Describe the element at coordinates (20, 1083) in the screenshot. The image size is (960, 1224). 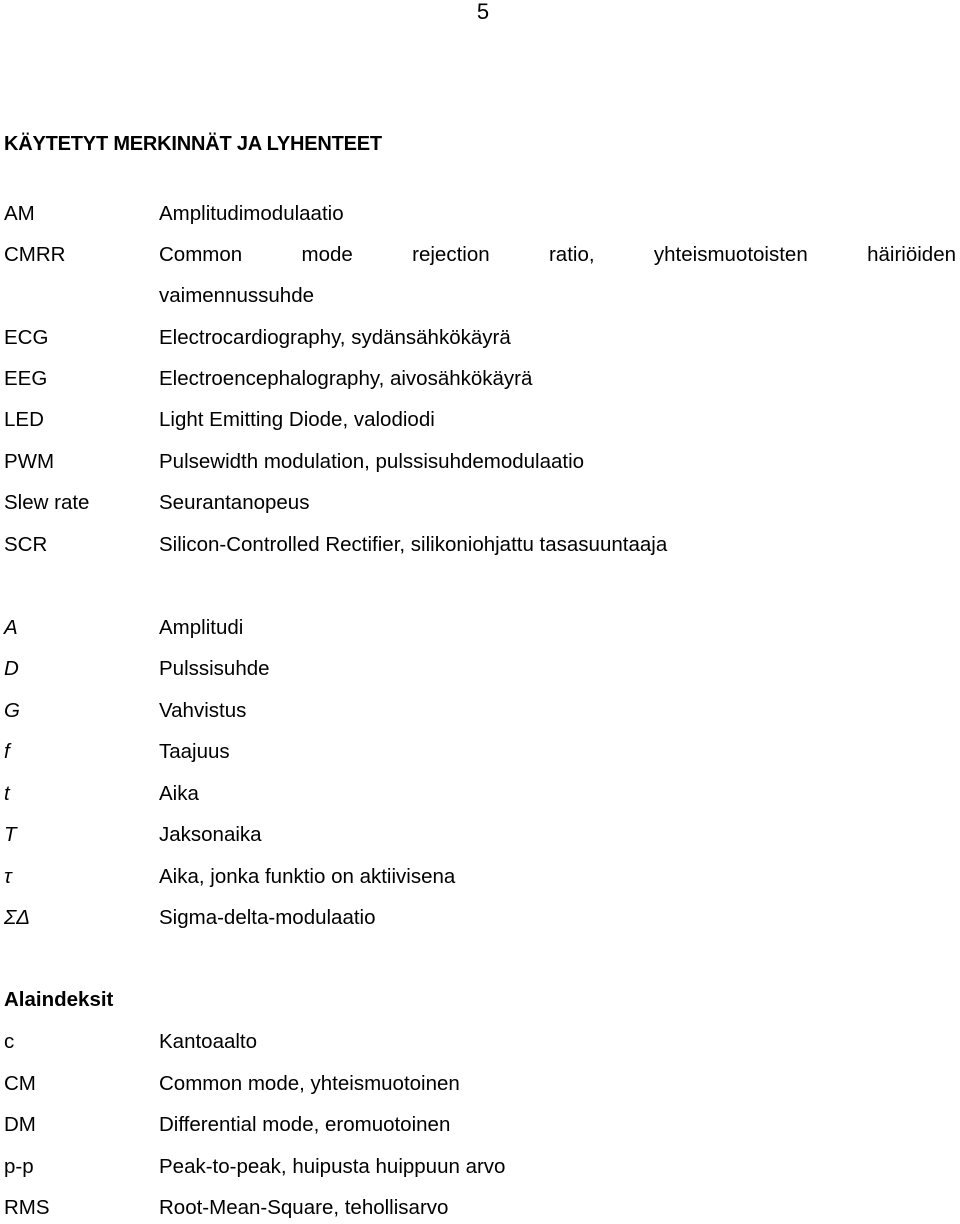
I see `subscript: CM` at that location.